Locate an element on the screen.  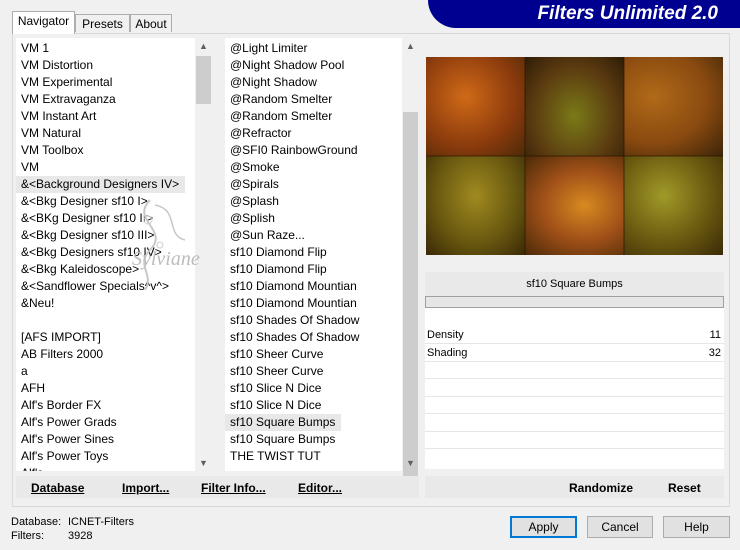
category-list-item: [AFS IMPORT] is located at coordinates (105, 337).